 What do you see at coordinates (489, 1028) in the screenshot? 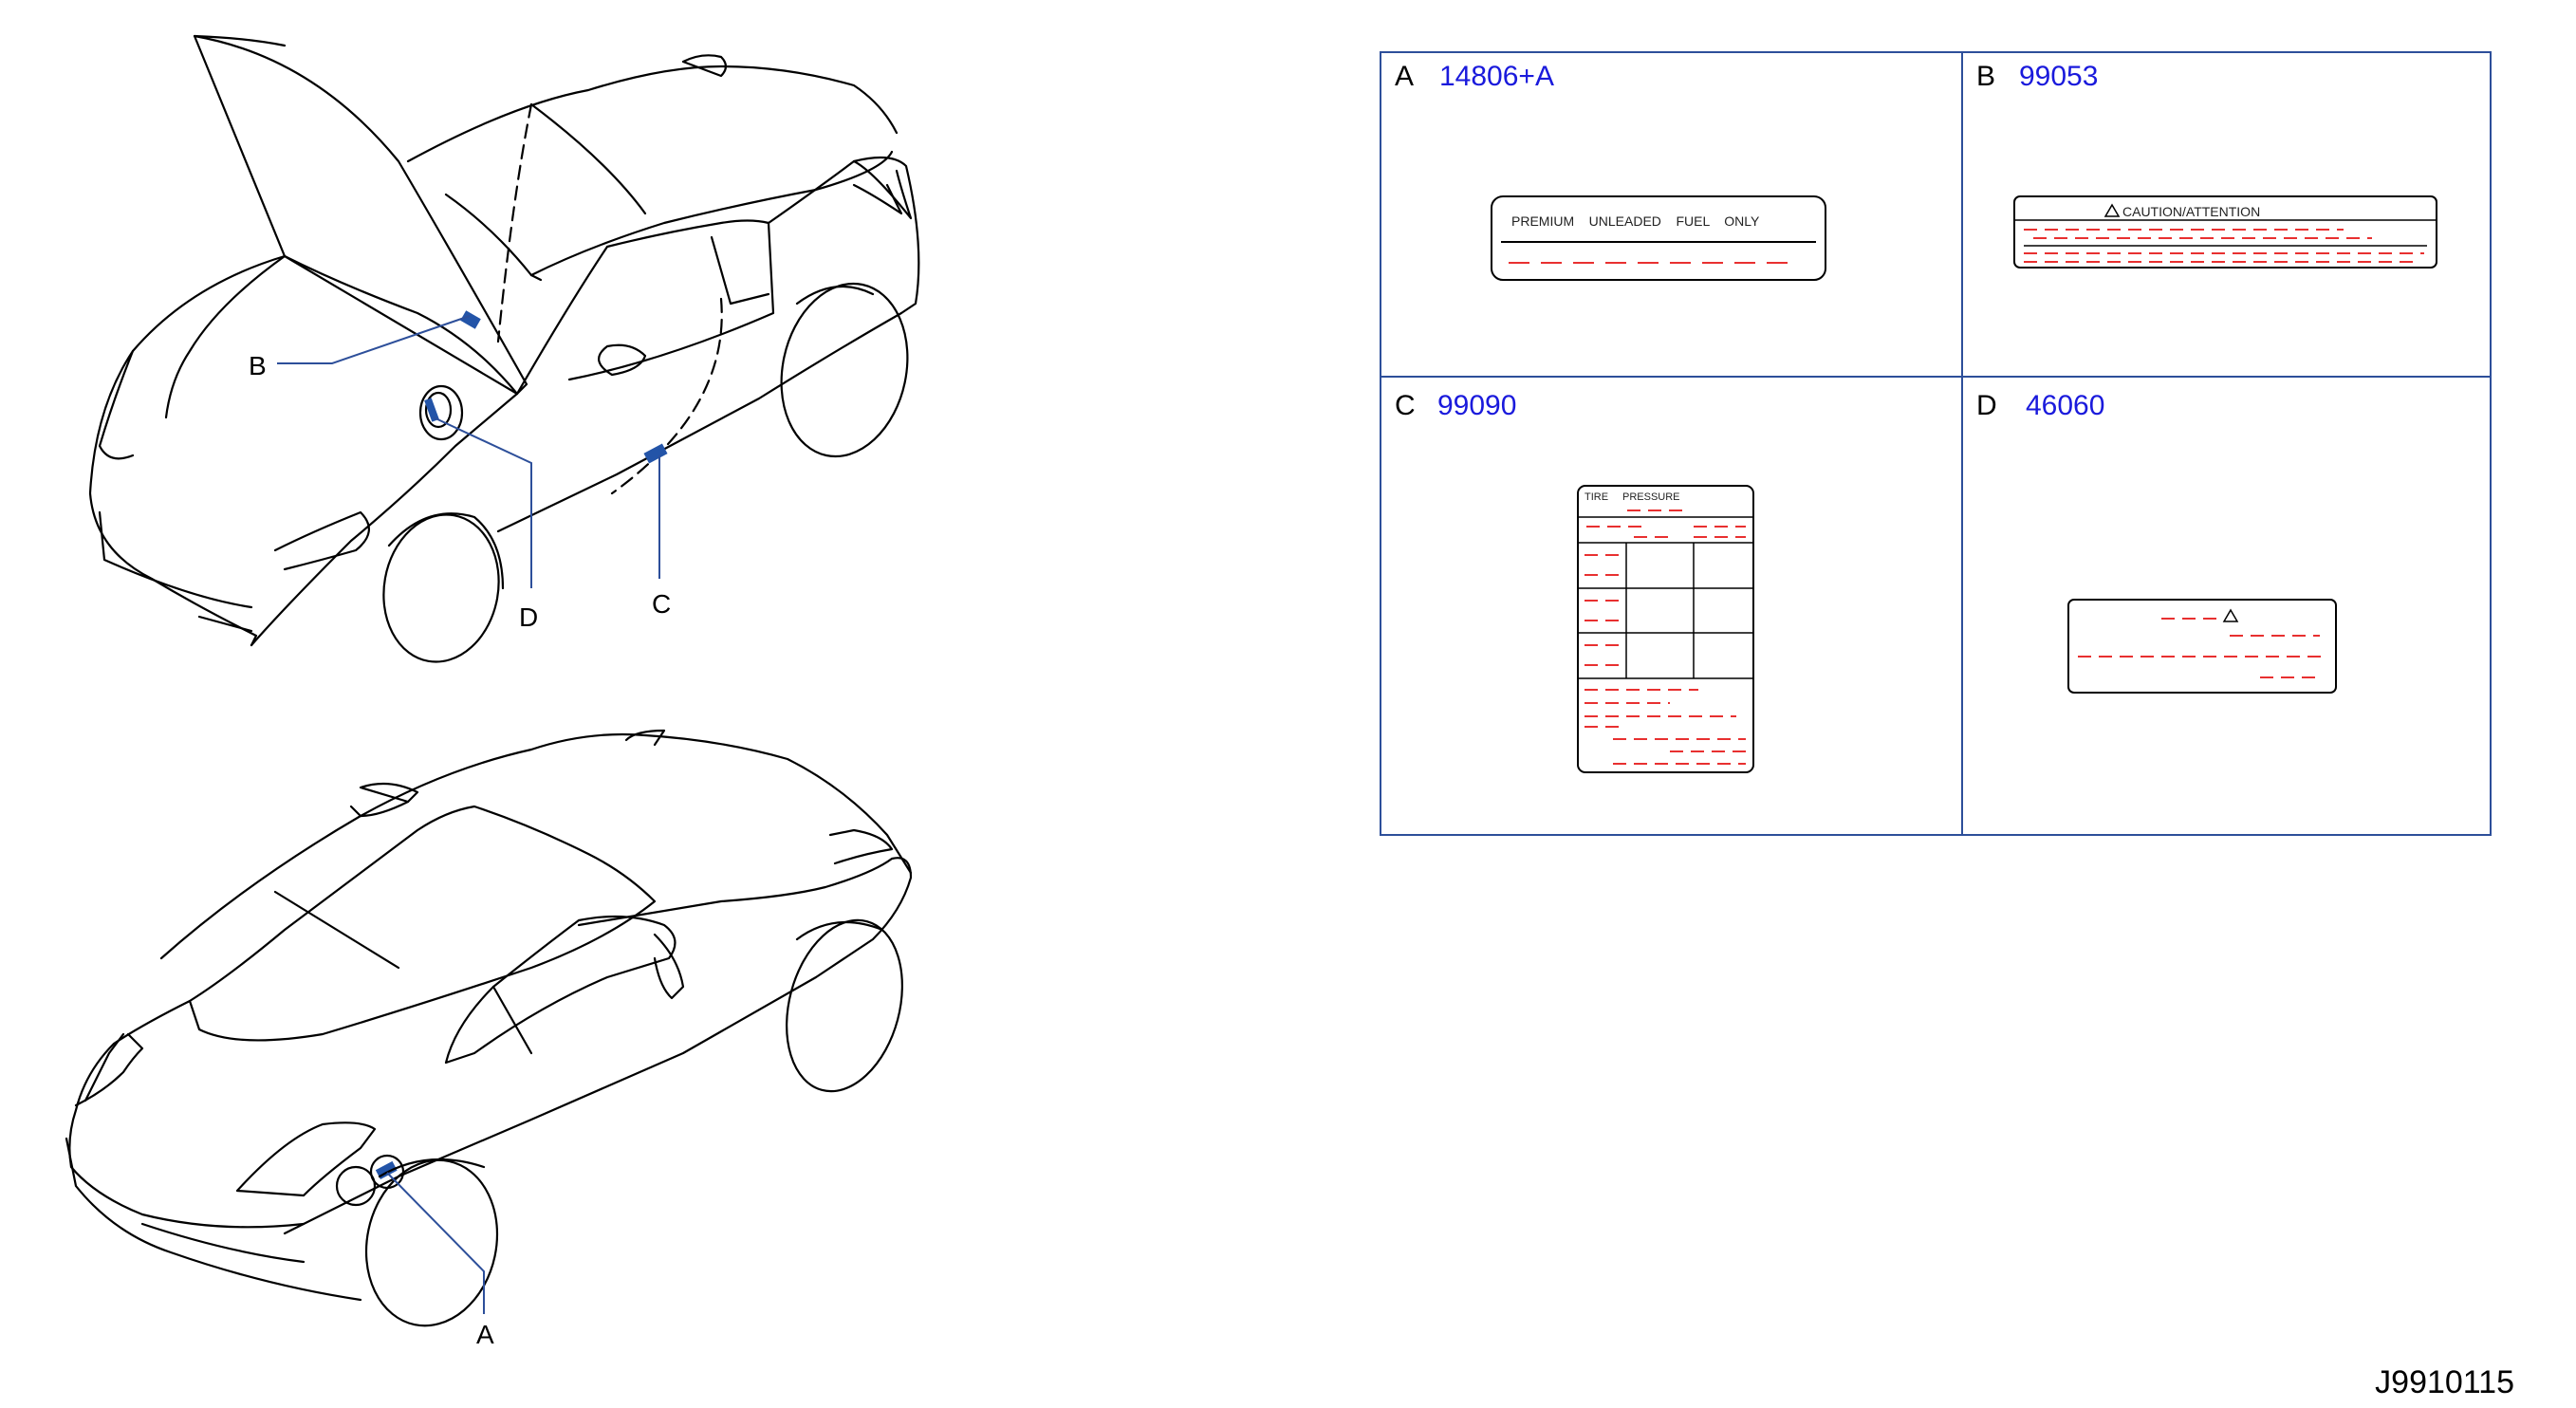
I see `car-front-closed` at bounding box center [489, 1028].